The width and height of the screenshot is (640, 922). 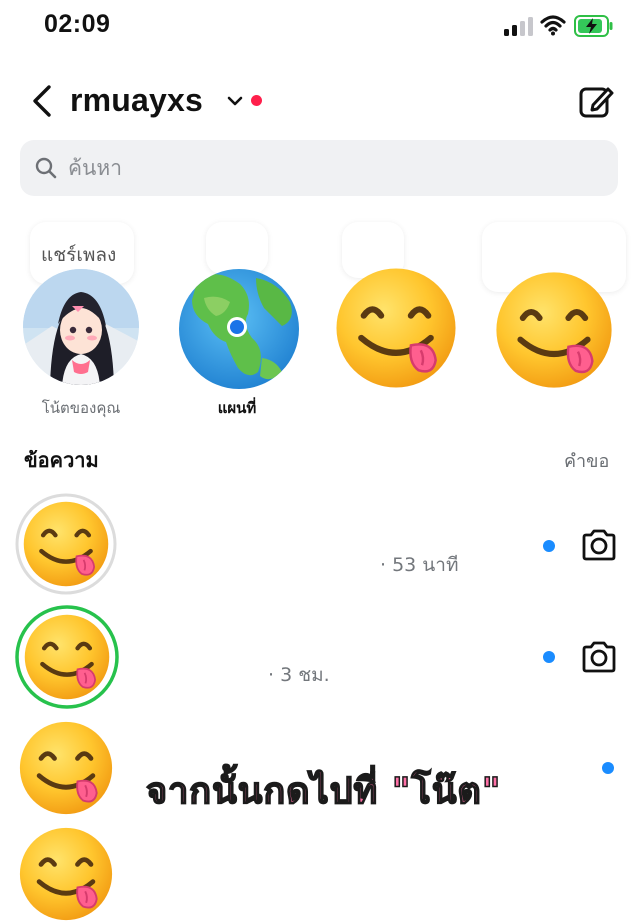 I want to click on message-timestamp: · 3 ชม., so click(x=299, y=675).